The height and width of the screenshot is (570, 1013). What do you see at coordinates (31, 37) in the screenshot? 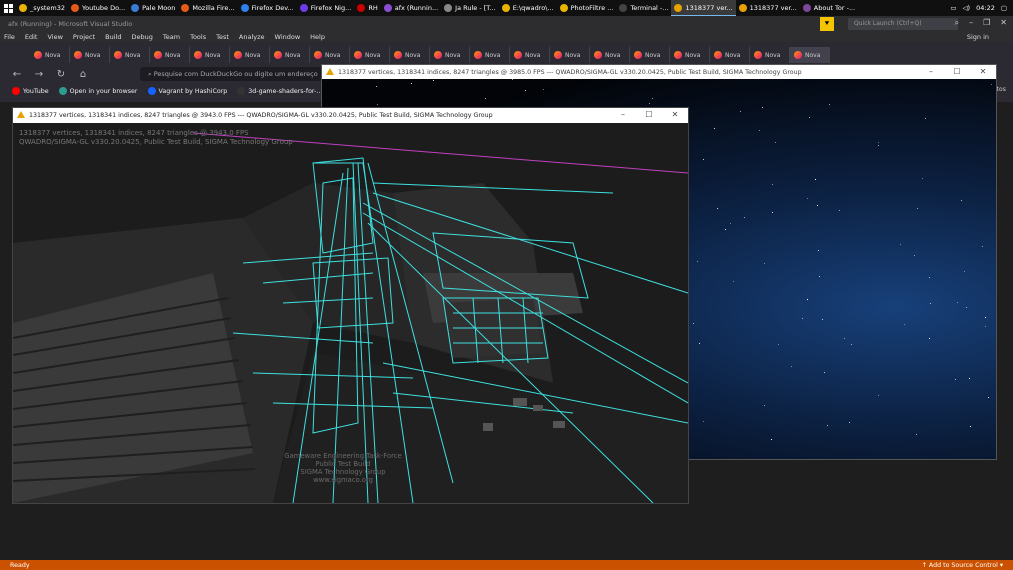
I see `menu-item: Edit` at bounding box center [31, 37].